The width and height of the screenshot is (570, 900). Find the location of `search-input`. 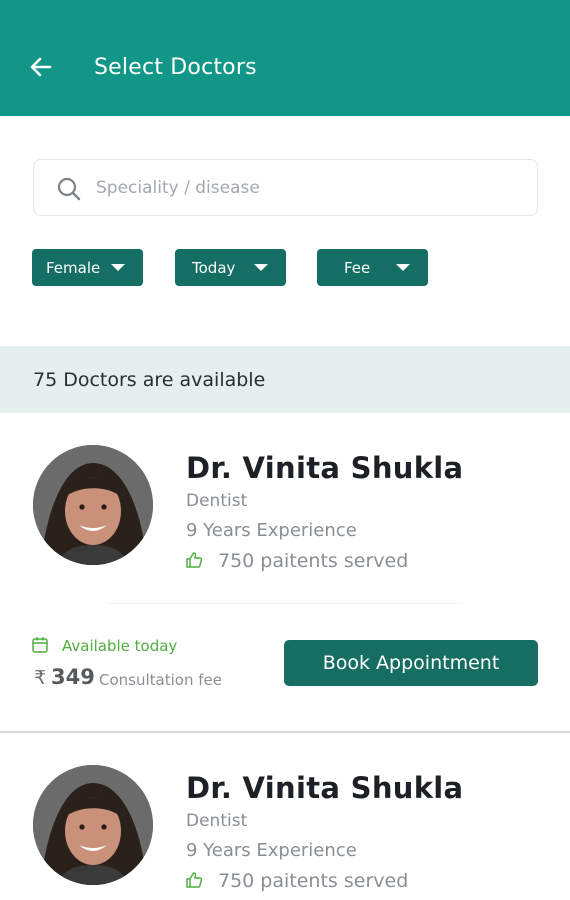

search-input is located at coordinates (306, 188).